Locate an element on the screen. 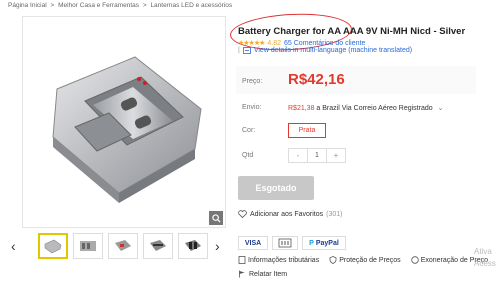 The height and width of the screenshot is (285, 500). quantity-decrease-button: - is located at coordinates (298, 155).